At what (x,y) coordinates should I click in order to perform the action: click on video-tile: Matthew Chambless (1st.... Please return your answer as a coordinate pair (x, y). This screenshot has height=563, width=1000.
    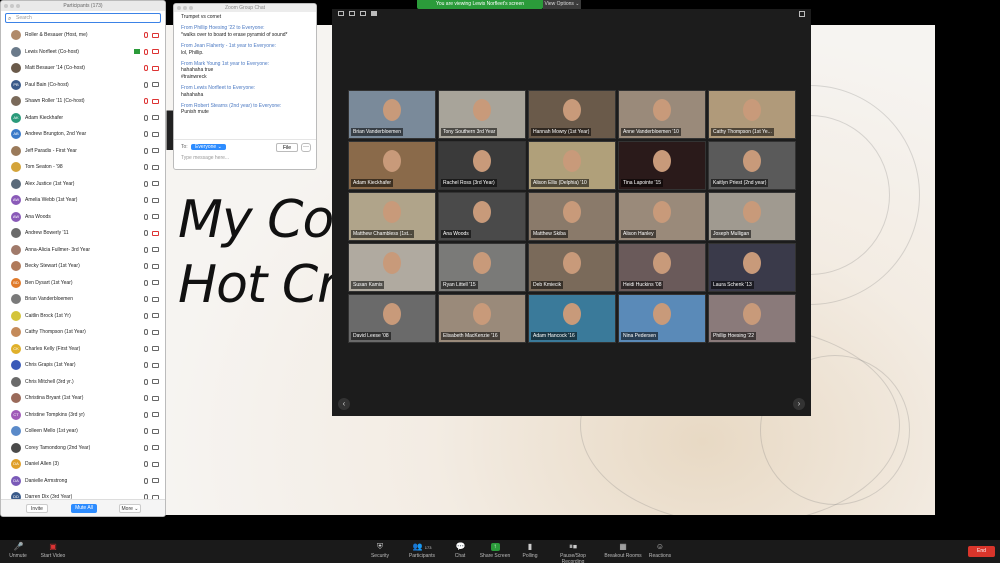
    Looking at the image, I should click on (392, 216).